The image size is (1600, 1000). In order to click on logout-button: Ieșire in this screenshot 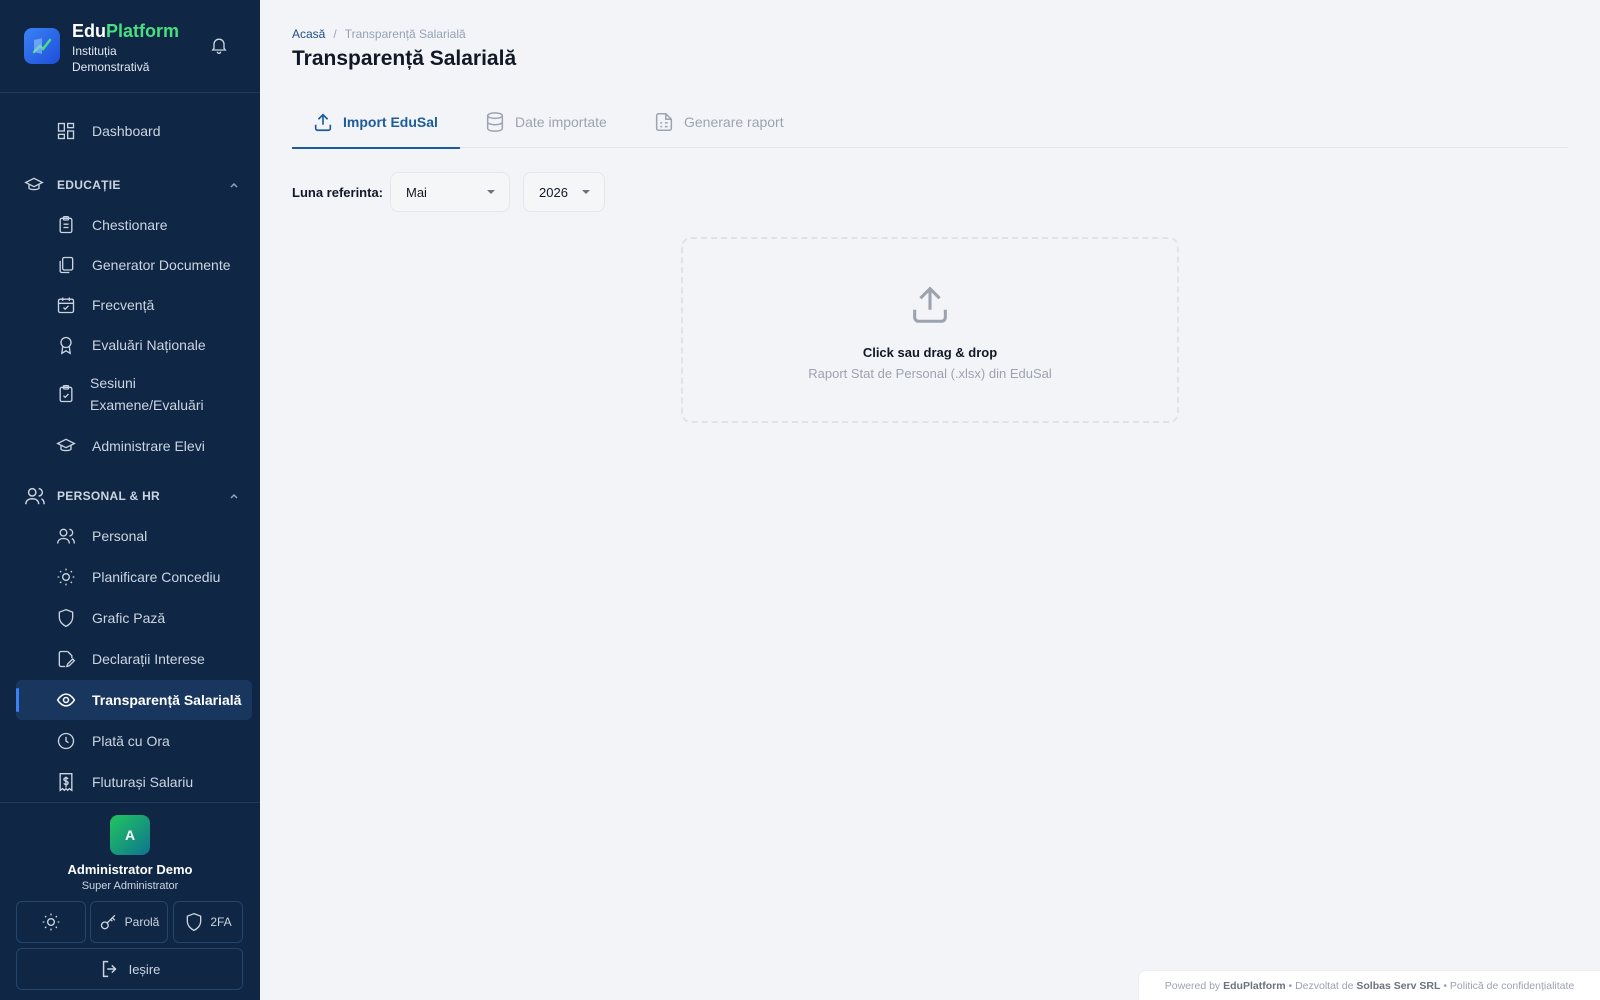, I will do `click(129, 969)`.